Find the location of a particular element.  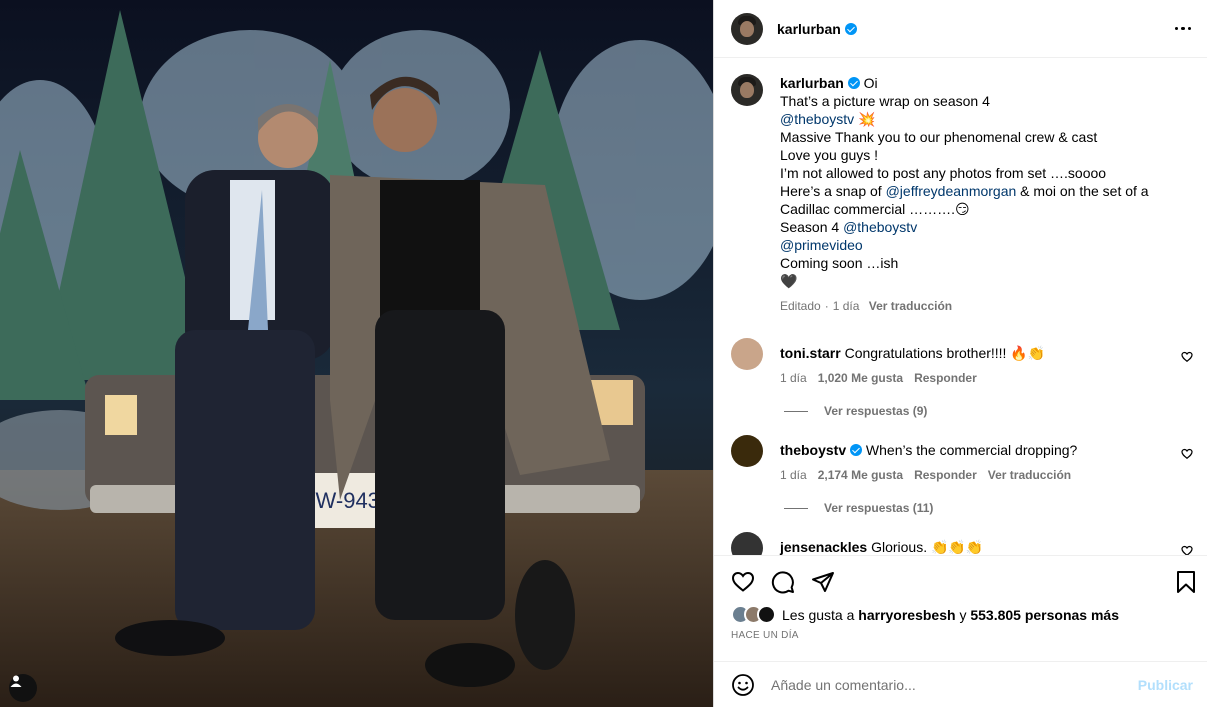

caption-line: Coming soon …ish is located at coordinates (964, 263).